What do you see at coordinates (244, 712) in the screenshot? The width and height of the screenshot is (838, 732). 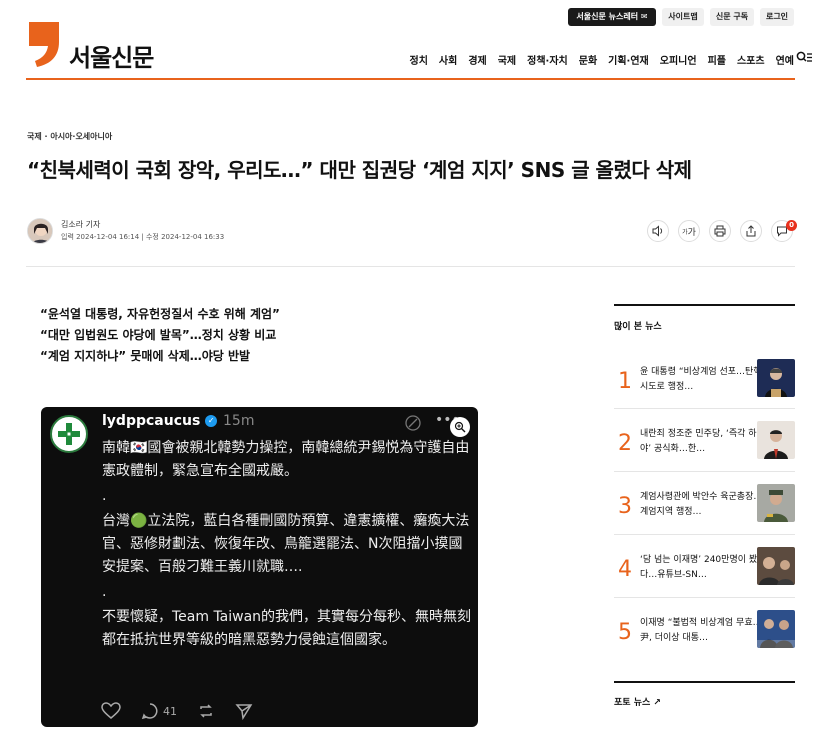 I see `send-icon` at bounding box center [244, 712].